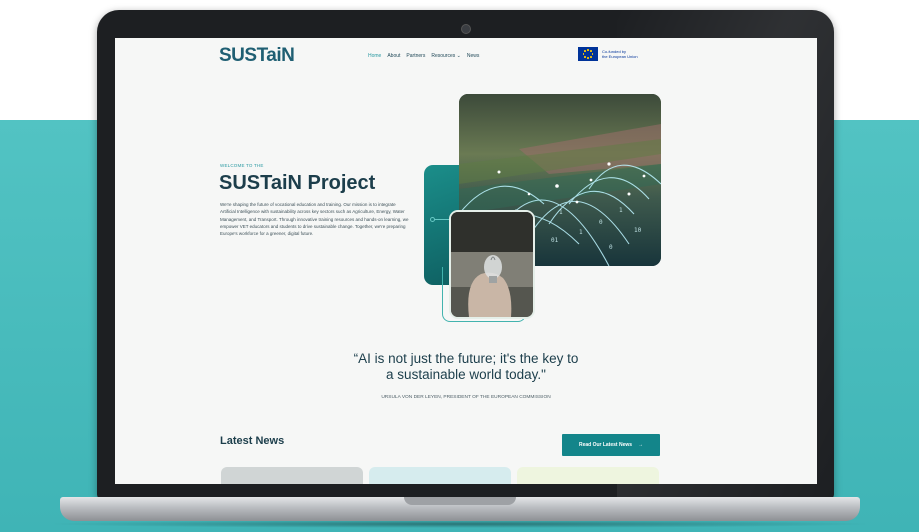  I want to click on camera-icon, so click(466, 29).